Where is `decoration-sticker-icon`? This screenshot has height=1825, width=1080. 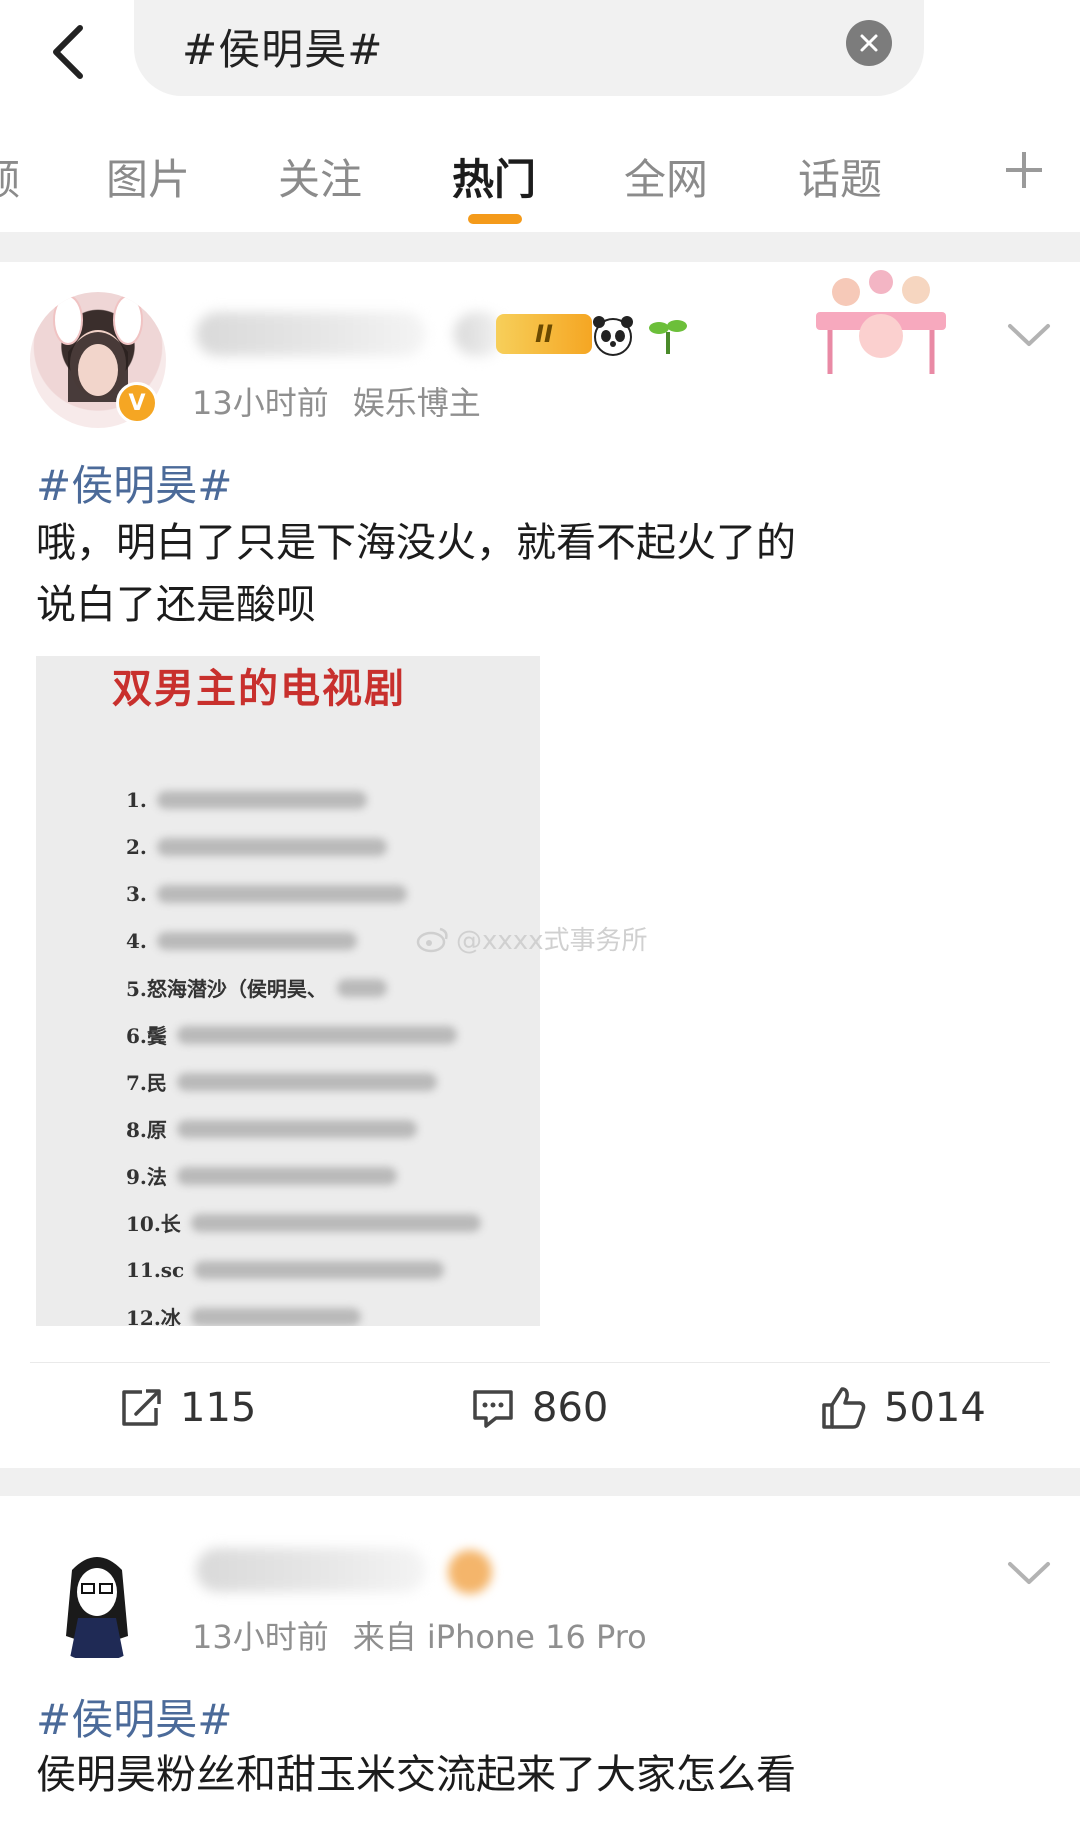
decoration-sticker-icon is located at coordinates (881, 322).